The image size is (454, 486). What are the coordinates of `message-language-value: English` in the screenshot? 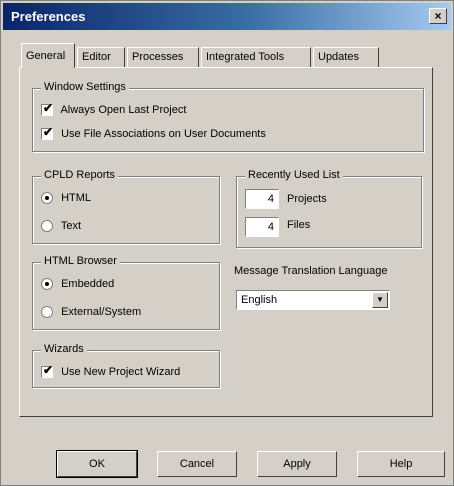 It's located at (259, 300).